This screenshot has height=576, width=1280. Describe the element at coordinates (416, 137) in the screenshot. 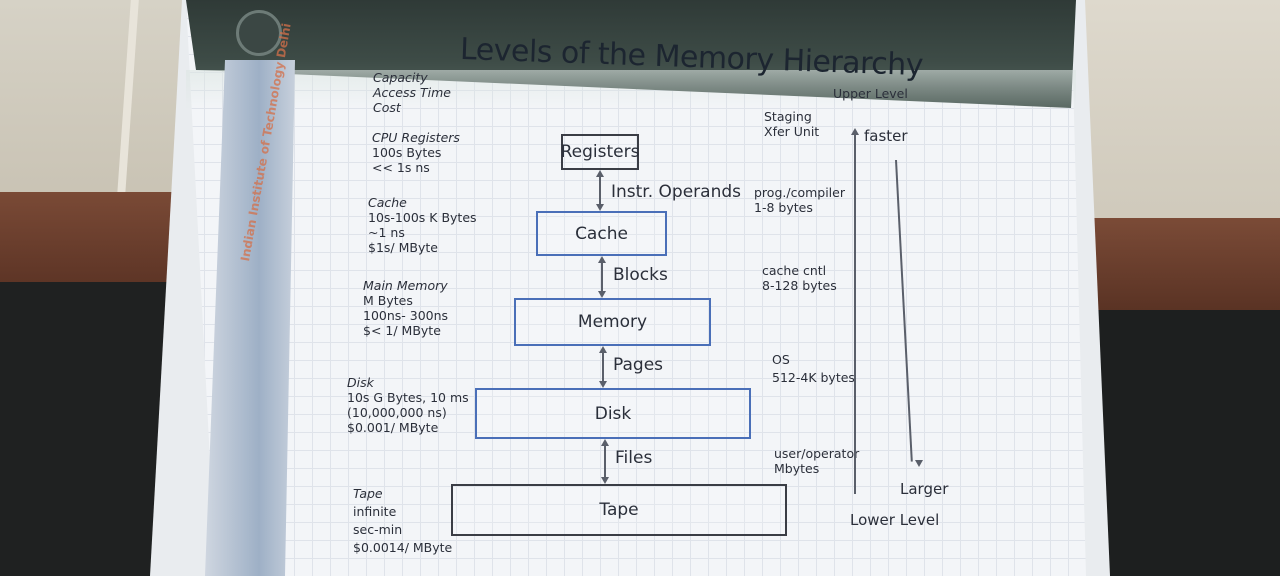

I see `spec-line: CPU Registers` at that location.